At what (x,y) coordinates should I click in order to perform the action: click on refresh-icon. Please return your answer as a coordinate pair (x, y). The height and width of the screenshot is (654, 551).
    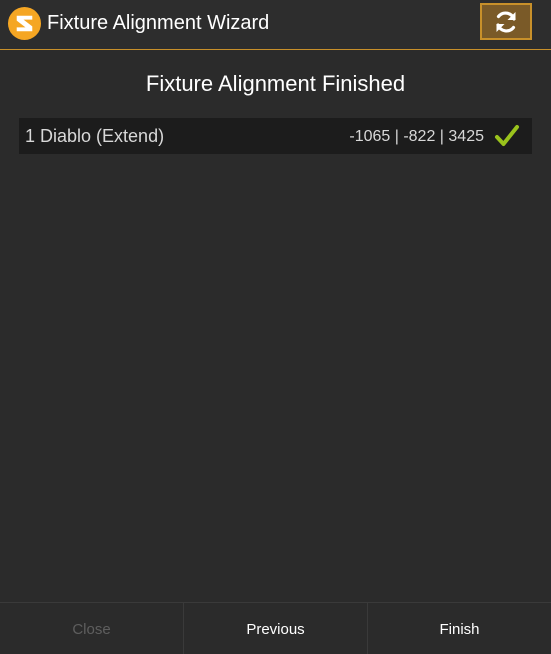
    Looking at the image, I should click on (506, 21).